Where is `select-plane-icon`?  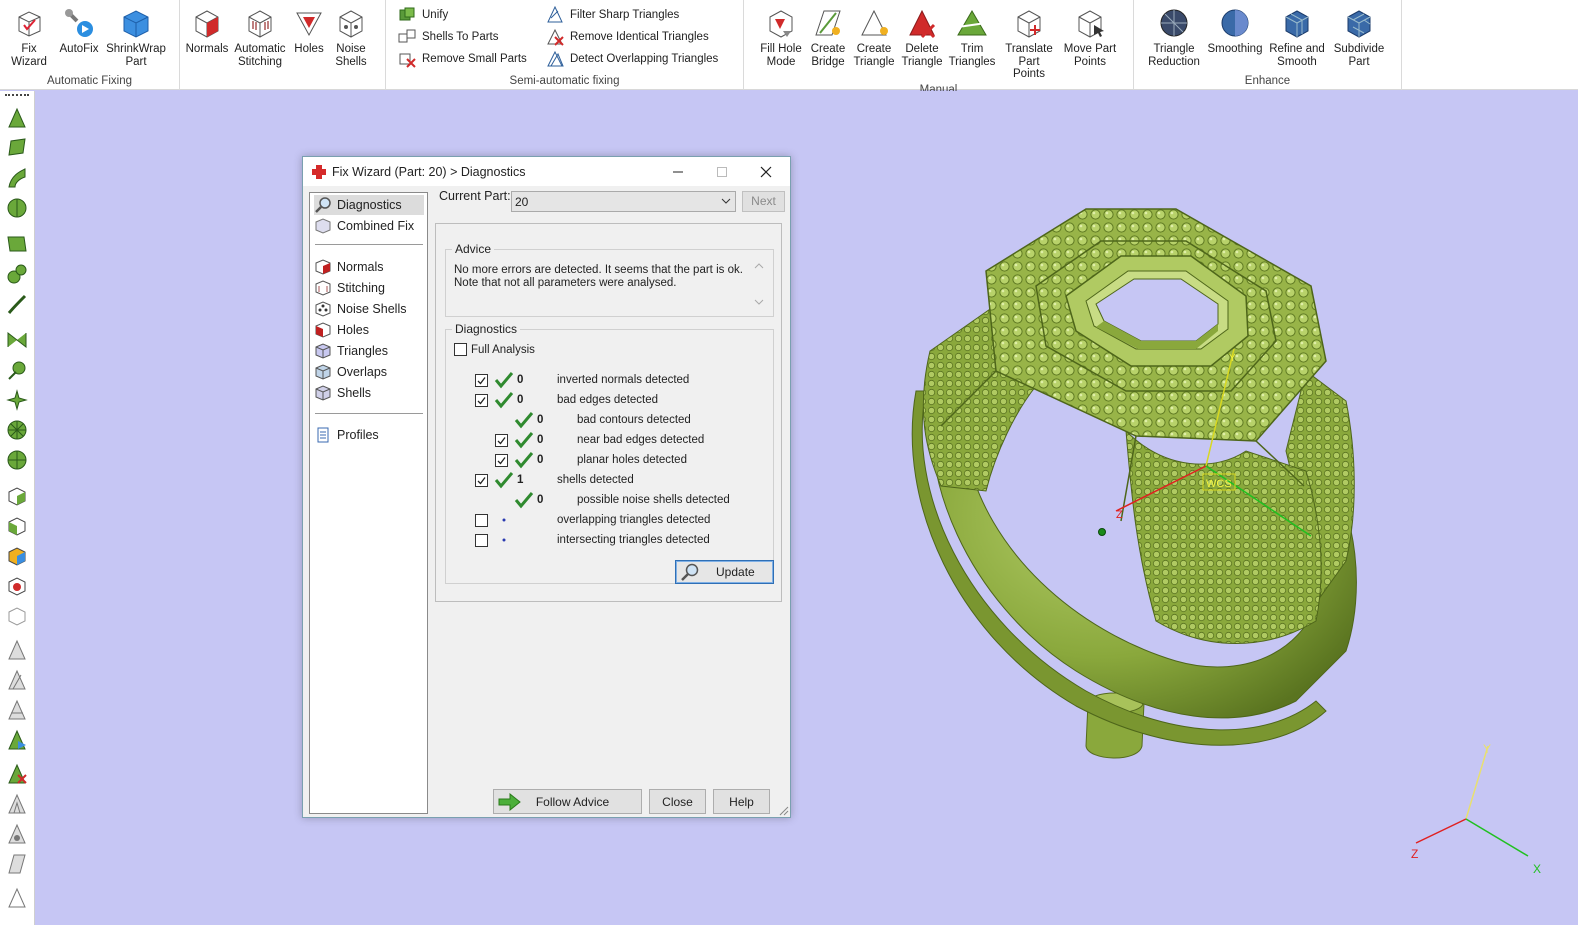 select-plane-icon is located at coordinates (17, 244).